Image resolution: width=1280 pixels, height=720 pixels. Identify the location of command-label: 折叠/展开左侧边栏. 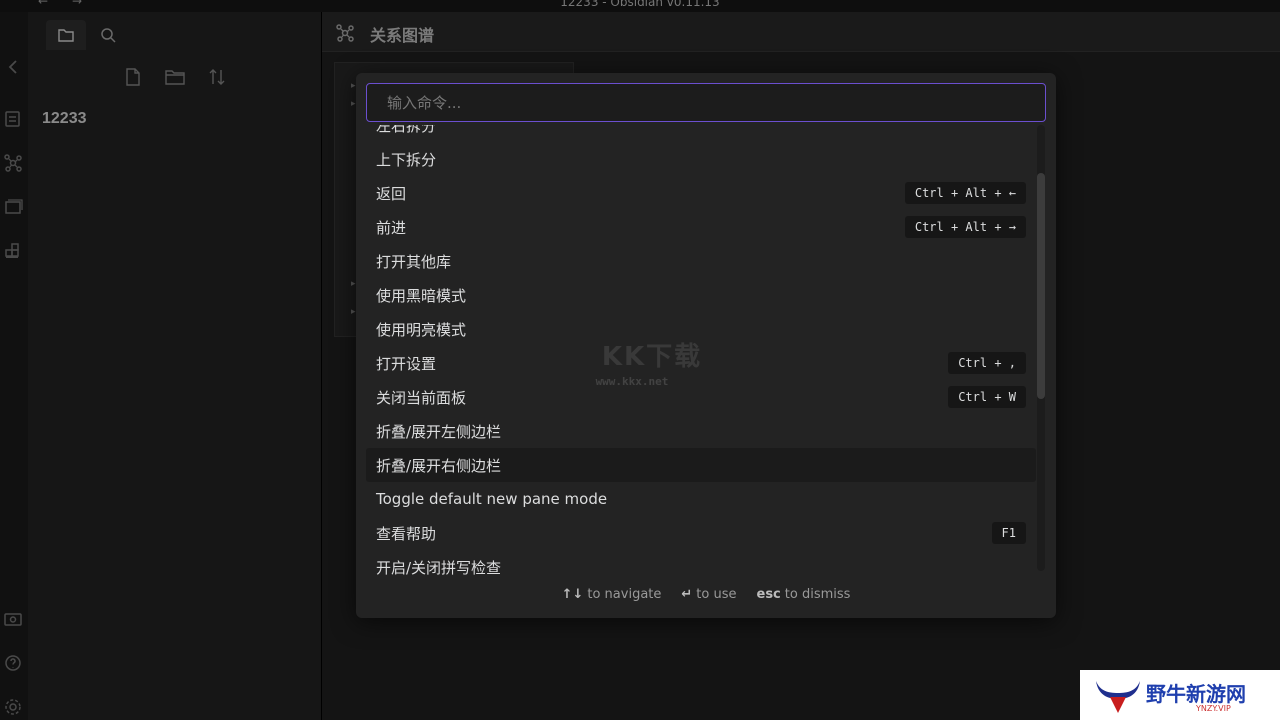
(439, 431).